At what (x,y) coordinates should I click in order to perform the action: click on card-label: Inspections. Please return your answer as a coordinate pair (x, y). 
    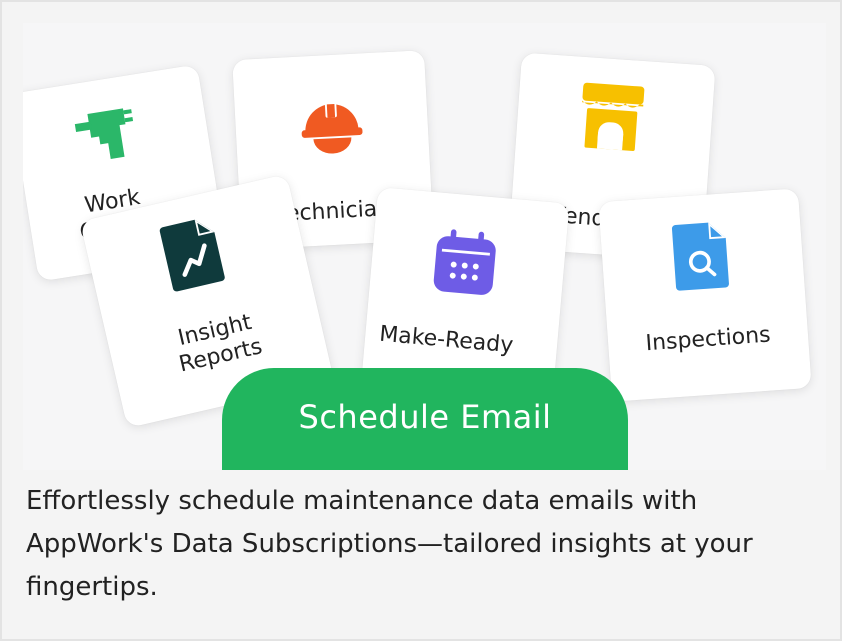
    Looking at the image, I should click on (708, 339).